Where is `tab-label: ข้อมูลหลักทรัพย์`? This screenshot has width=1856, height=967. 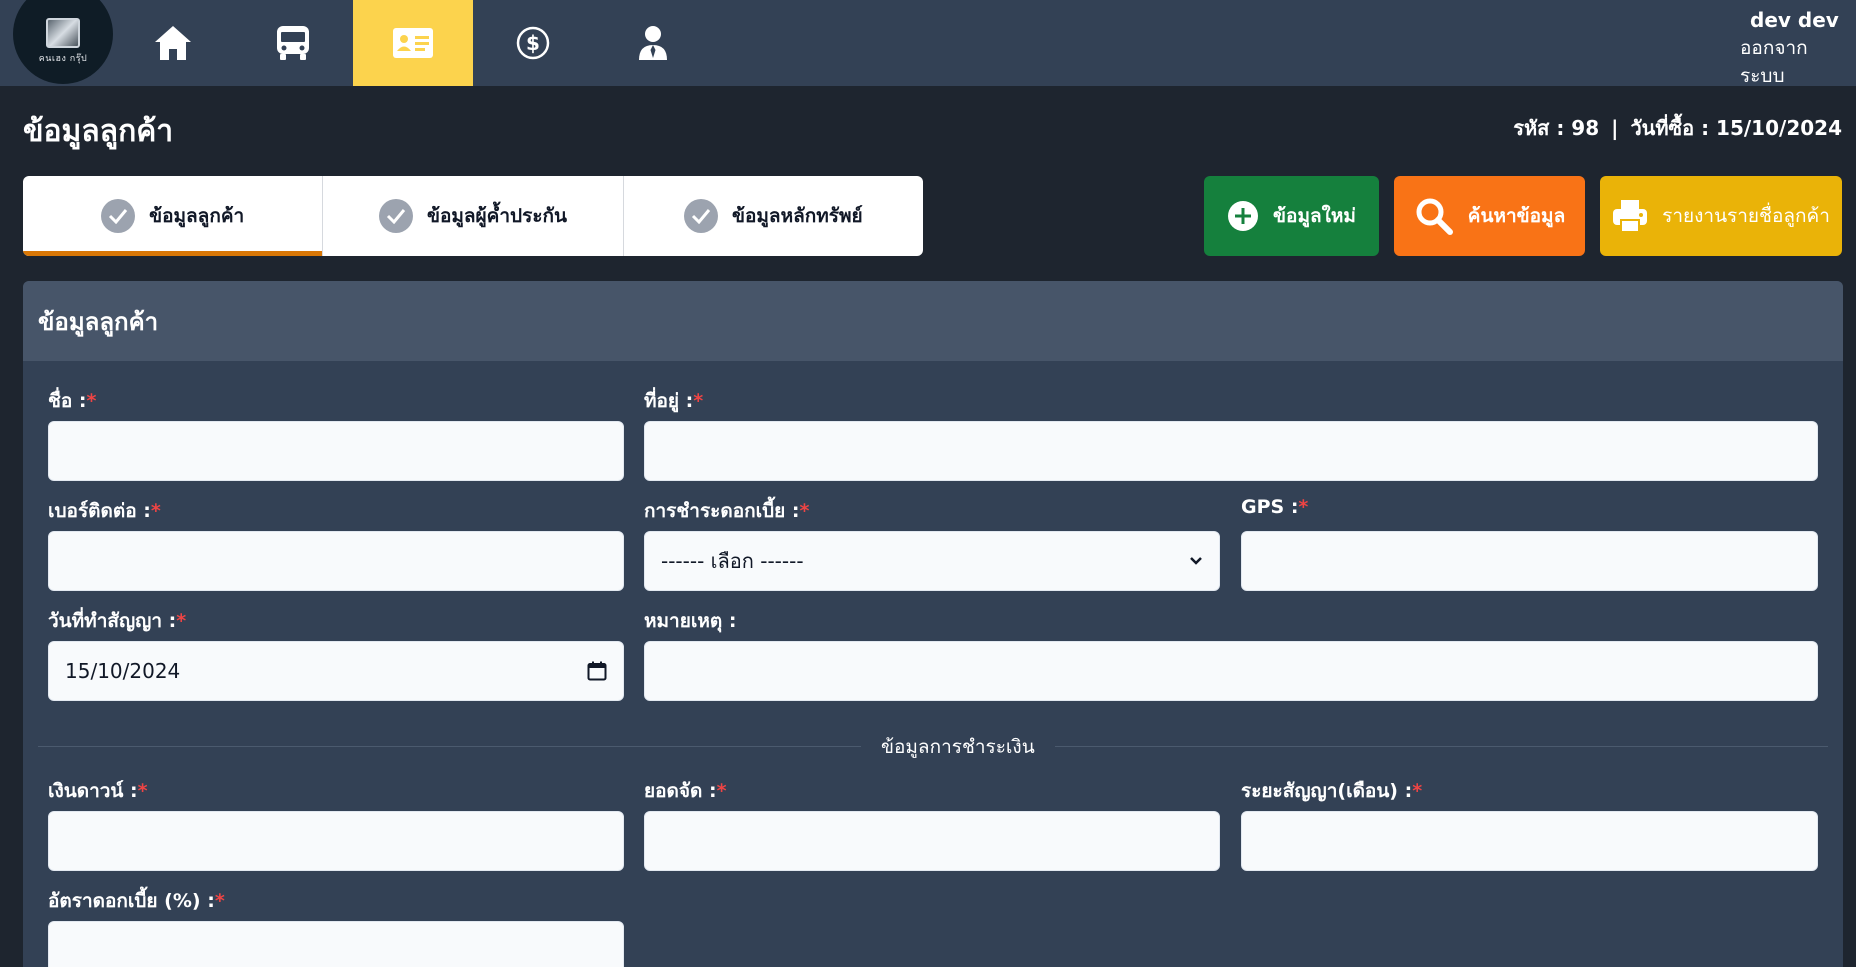 tab-label: ข้อมูลหลักทรัพย์ is located at coordinates (797, 216).